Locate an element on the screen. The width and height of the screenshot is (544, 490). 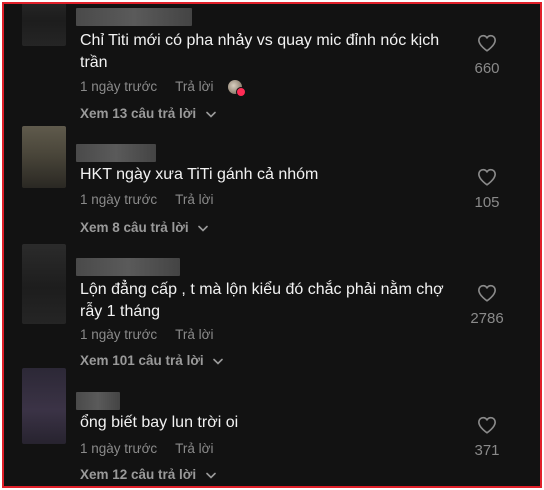
like-group: 105 is located at coordinates (487, 190).